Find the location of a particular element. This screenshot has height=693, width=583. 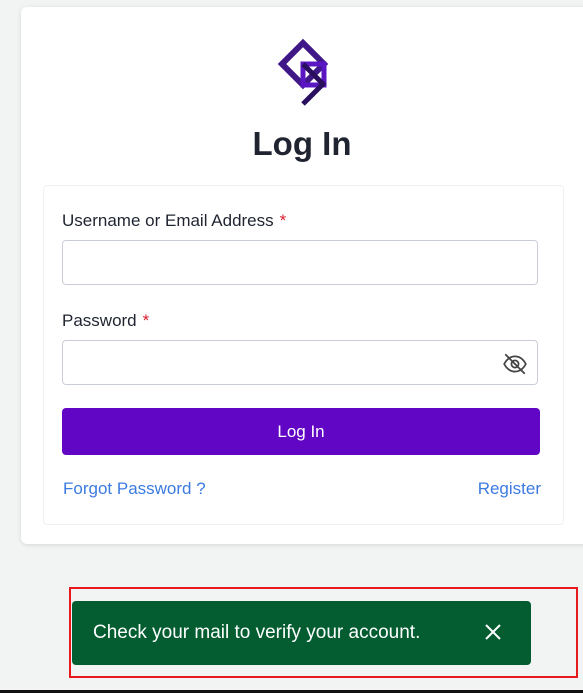

username-label: Username or Email Address * is located at coordinates (174, 221).